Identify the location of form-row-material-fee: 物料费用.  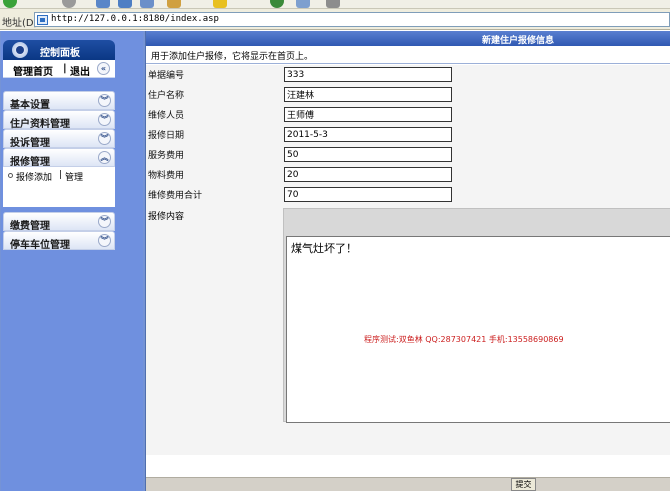
(408, 175).